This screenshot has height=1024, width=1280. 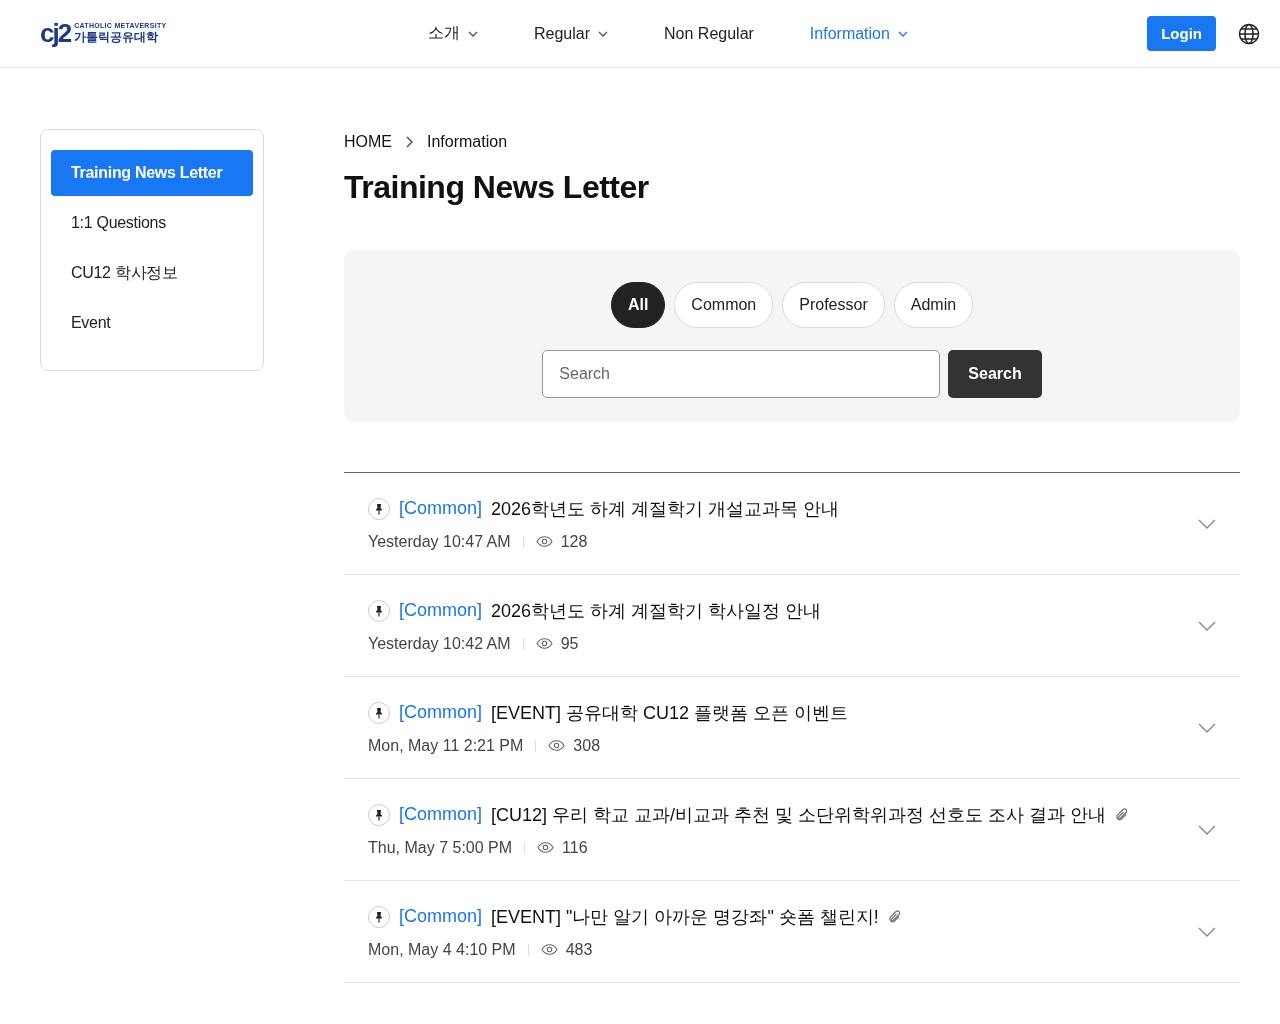 What do you see at coordinates (117, 37) in the screenshot?
I see `logo-name: 가톨릭공유대학` at bounding box center [117, 37].